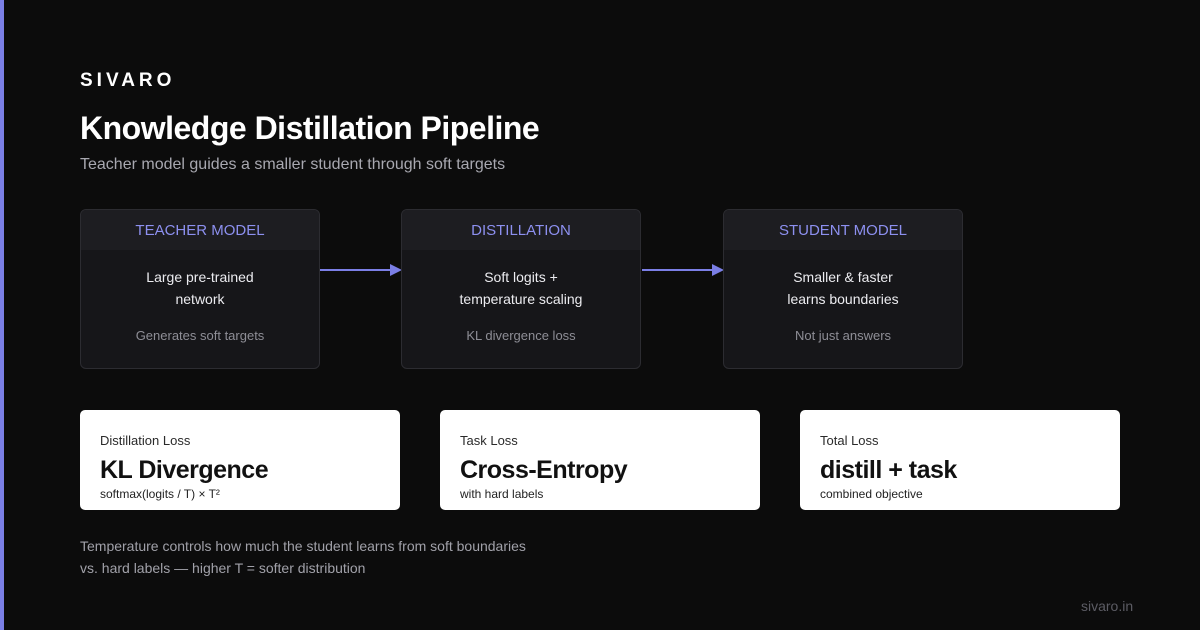 This screenshot has height=630, width=1200. What do you see at coordinates (310, 128) in the screenshot?
I see `page-title: Knowledge Distillation Pipeline` at bounding box center [310, 128].